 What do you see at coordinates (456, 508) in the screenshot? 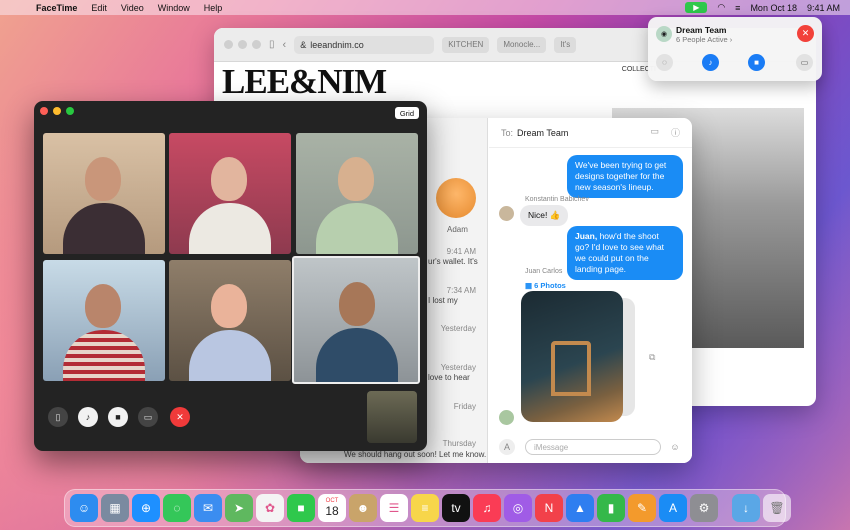
I see `tv-icon: tv` at bounding box center [456, 508].